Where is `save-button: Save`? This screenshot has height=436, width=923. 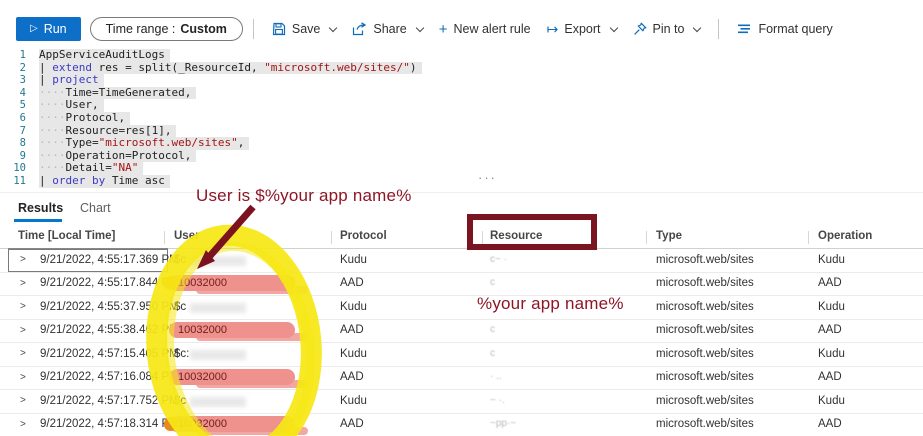 save-button: Save is located at coordinates (304, 29).